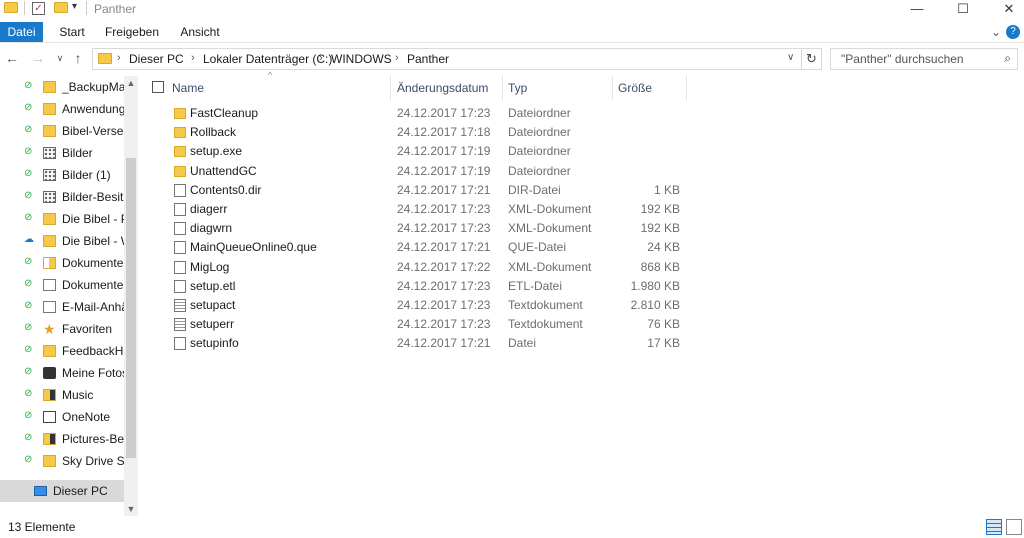 Image resolution: width=1024 pixels, height=538 pixels. Describe the element at coordinates (428, 59) in the screenshot. I see `breadcrumb-panther: Panther` at that location.